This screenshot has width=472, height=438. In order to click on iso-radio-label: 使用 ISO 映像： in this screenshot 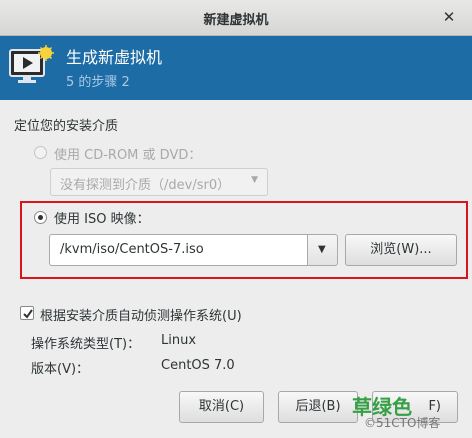, I will do `click(102, 219)`.